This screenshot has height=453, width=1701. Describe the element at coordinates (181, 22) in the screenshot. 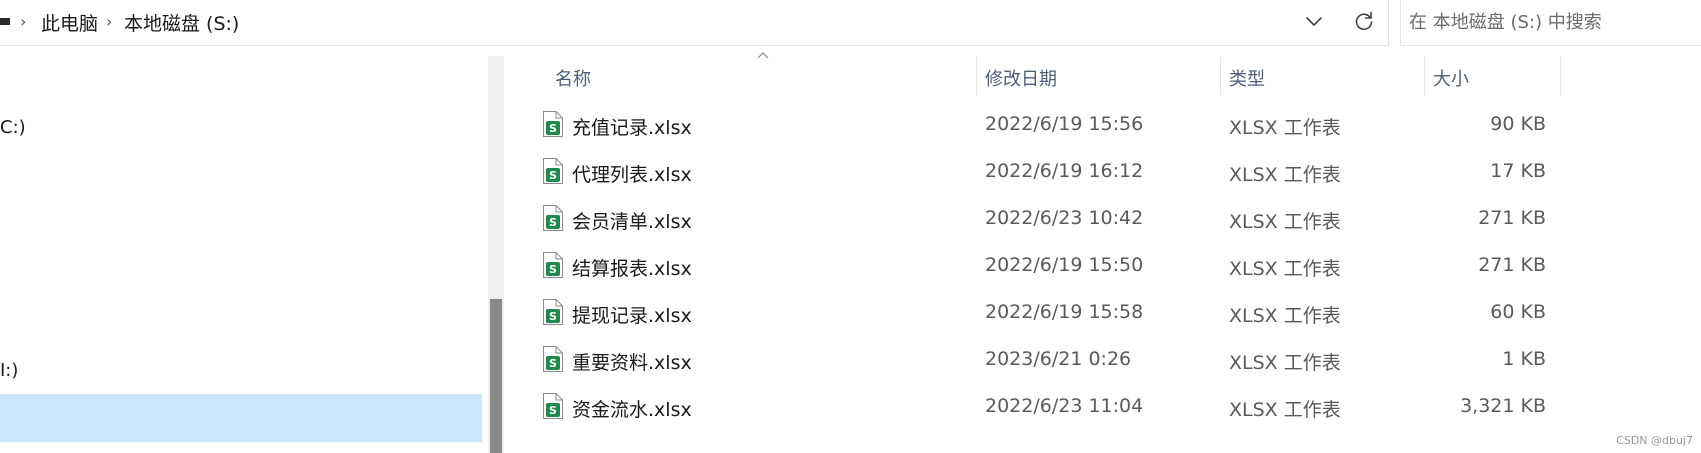

I see `breadcrumb-drive-s: 本地磁盘 (S:)` at that location.